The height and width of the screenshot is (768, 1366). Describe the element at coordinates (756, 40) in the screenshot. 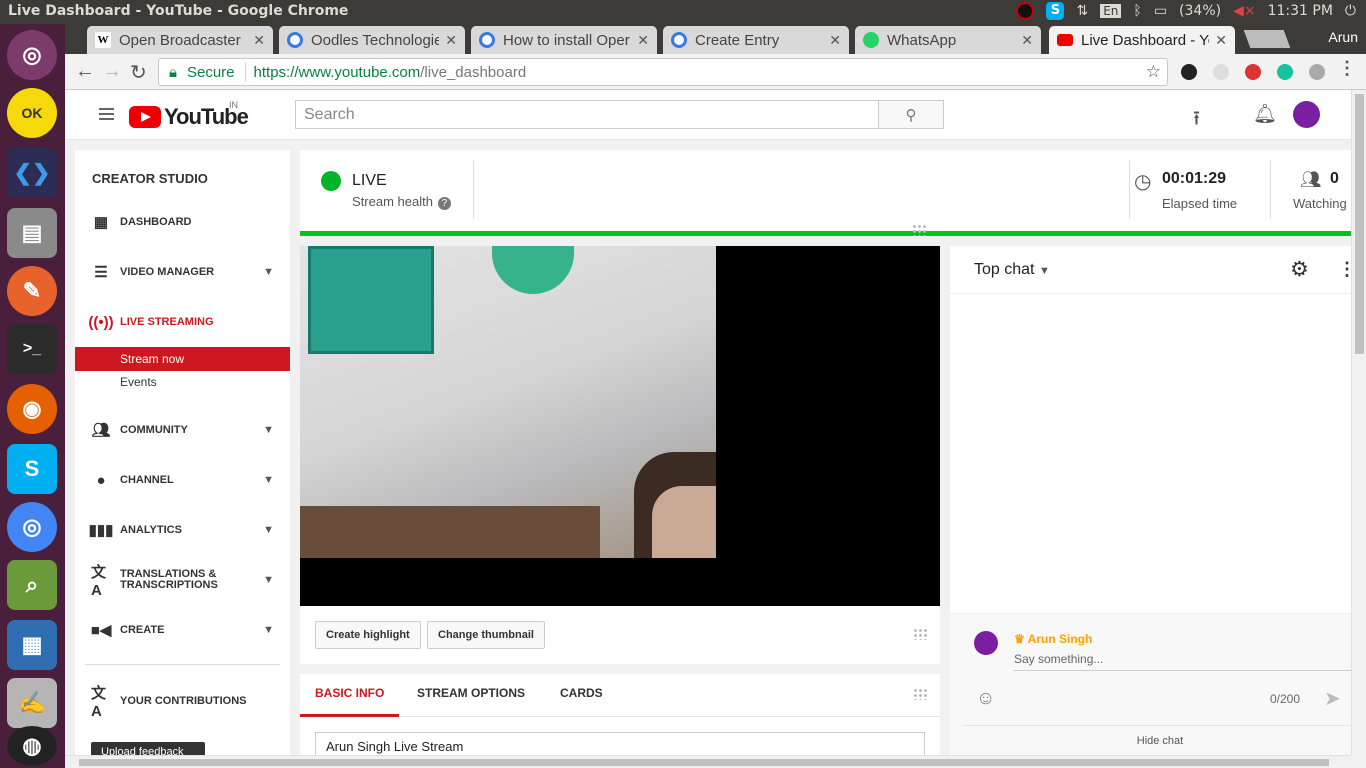

I see `browser-tab: Create Entry ✕` at that location.